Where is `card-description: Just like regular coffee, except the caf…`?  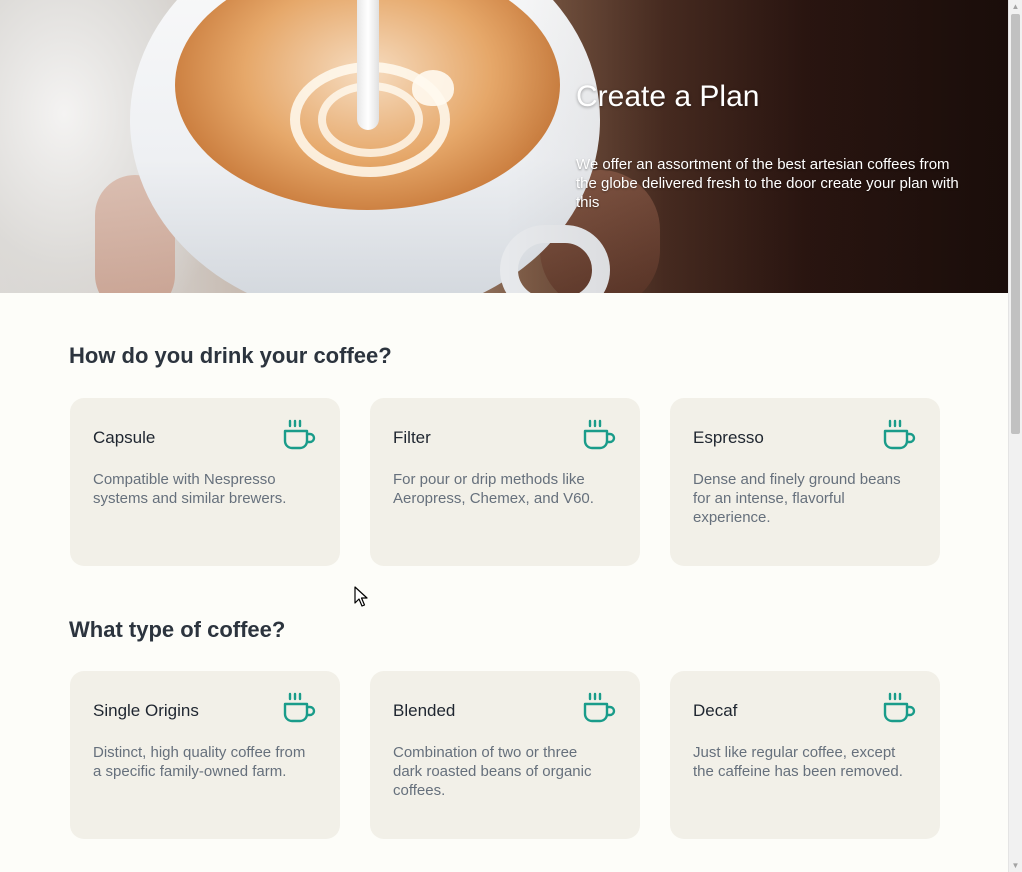
card-description: Just like regular coffee, except the caf… is located at coordinates (798, 762).